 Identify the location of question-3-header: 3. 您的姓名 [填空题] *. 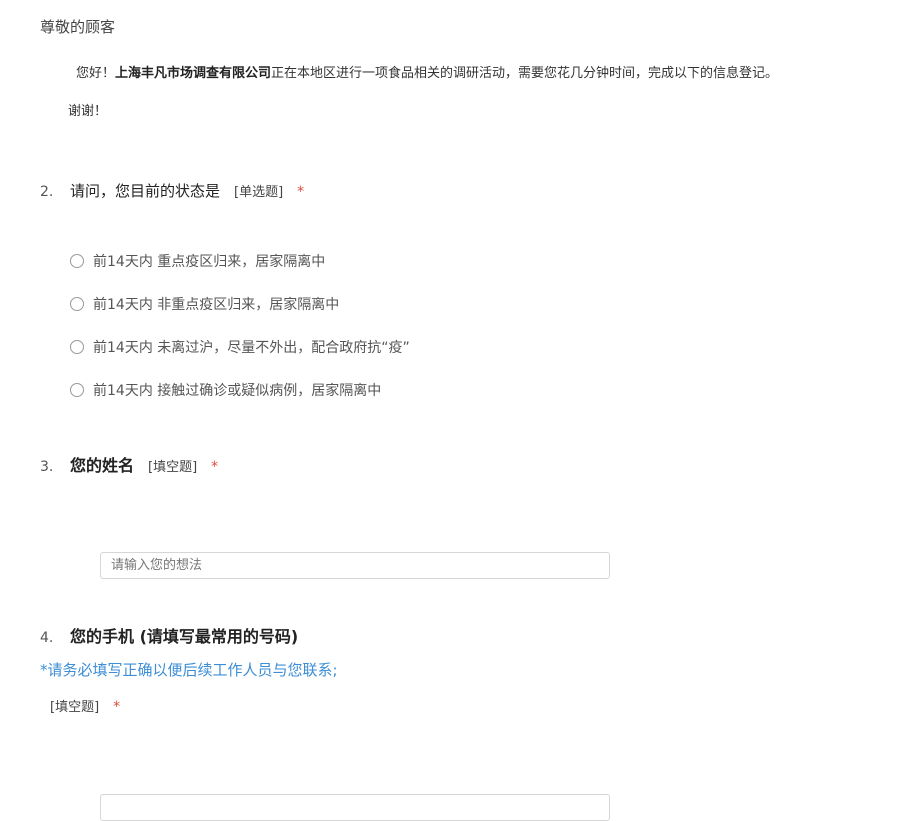
(129, 464).